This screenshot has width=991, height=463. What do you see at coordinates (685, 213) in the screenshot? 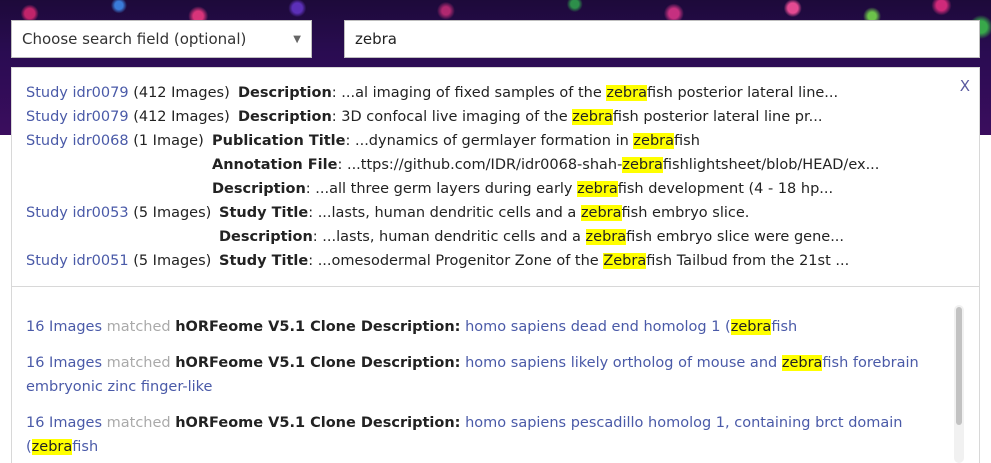
I see `match-text: fish embryo slice.` at bounding box center [685, 213].